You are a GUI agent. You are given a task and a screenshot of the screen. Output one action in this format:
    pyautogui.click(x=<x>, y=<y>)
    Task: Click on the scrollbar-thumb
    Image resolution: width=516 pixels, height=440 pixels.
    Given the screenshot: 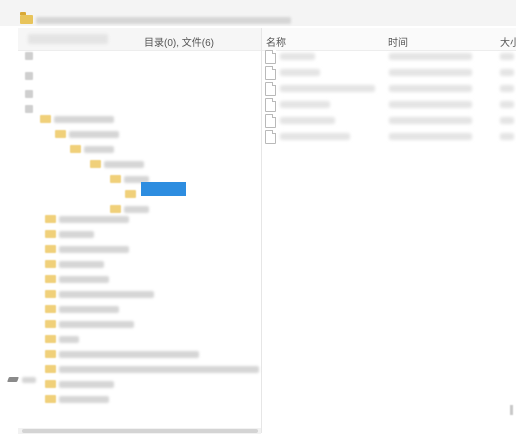 What is the action you would take?
    pyautogui.click(x=140, y=431)
    